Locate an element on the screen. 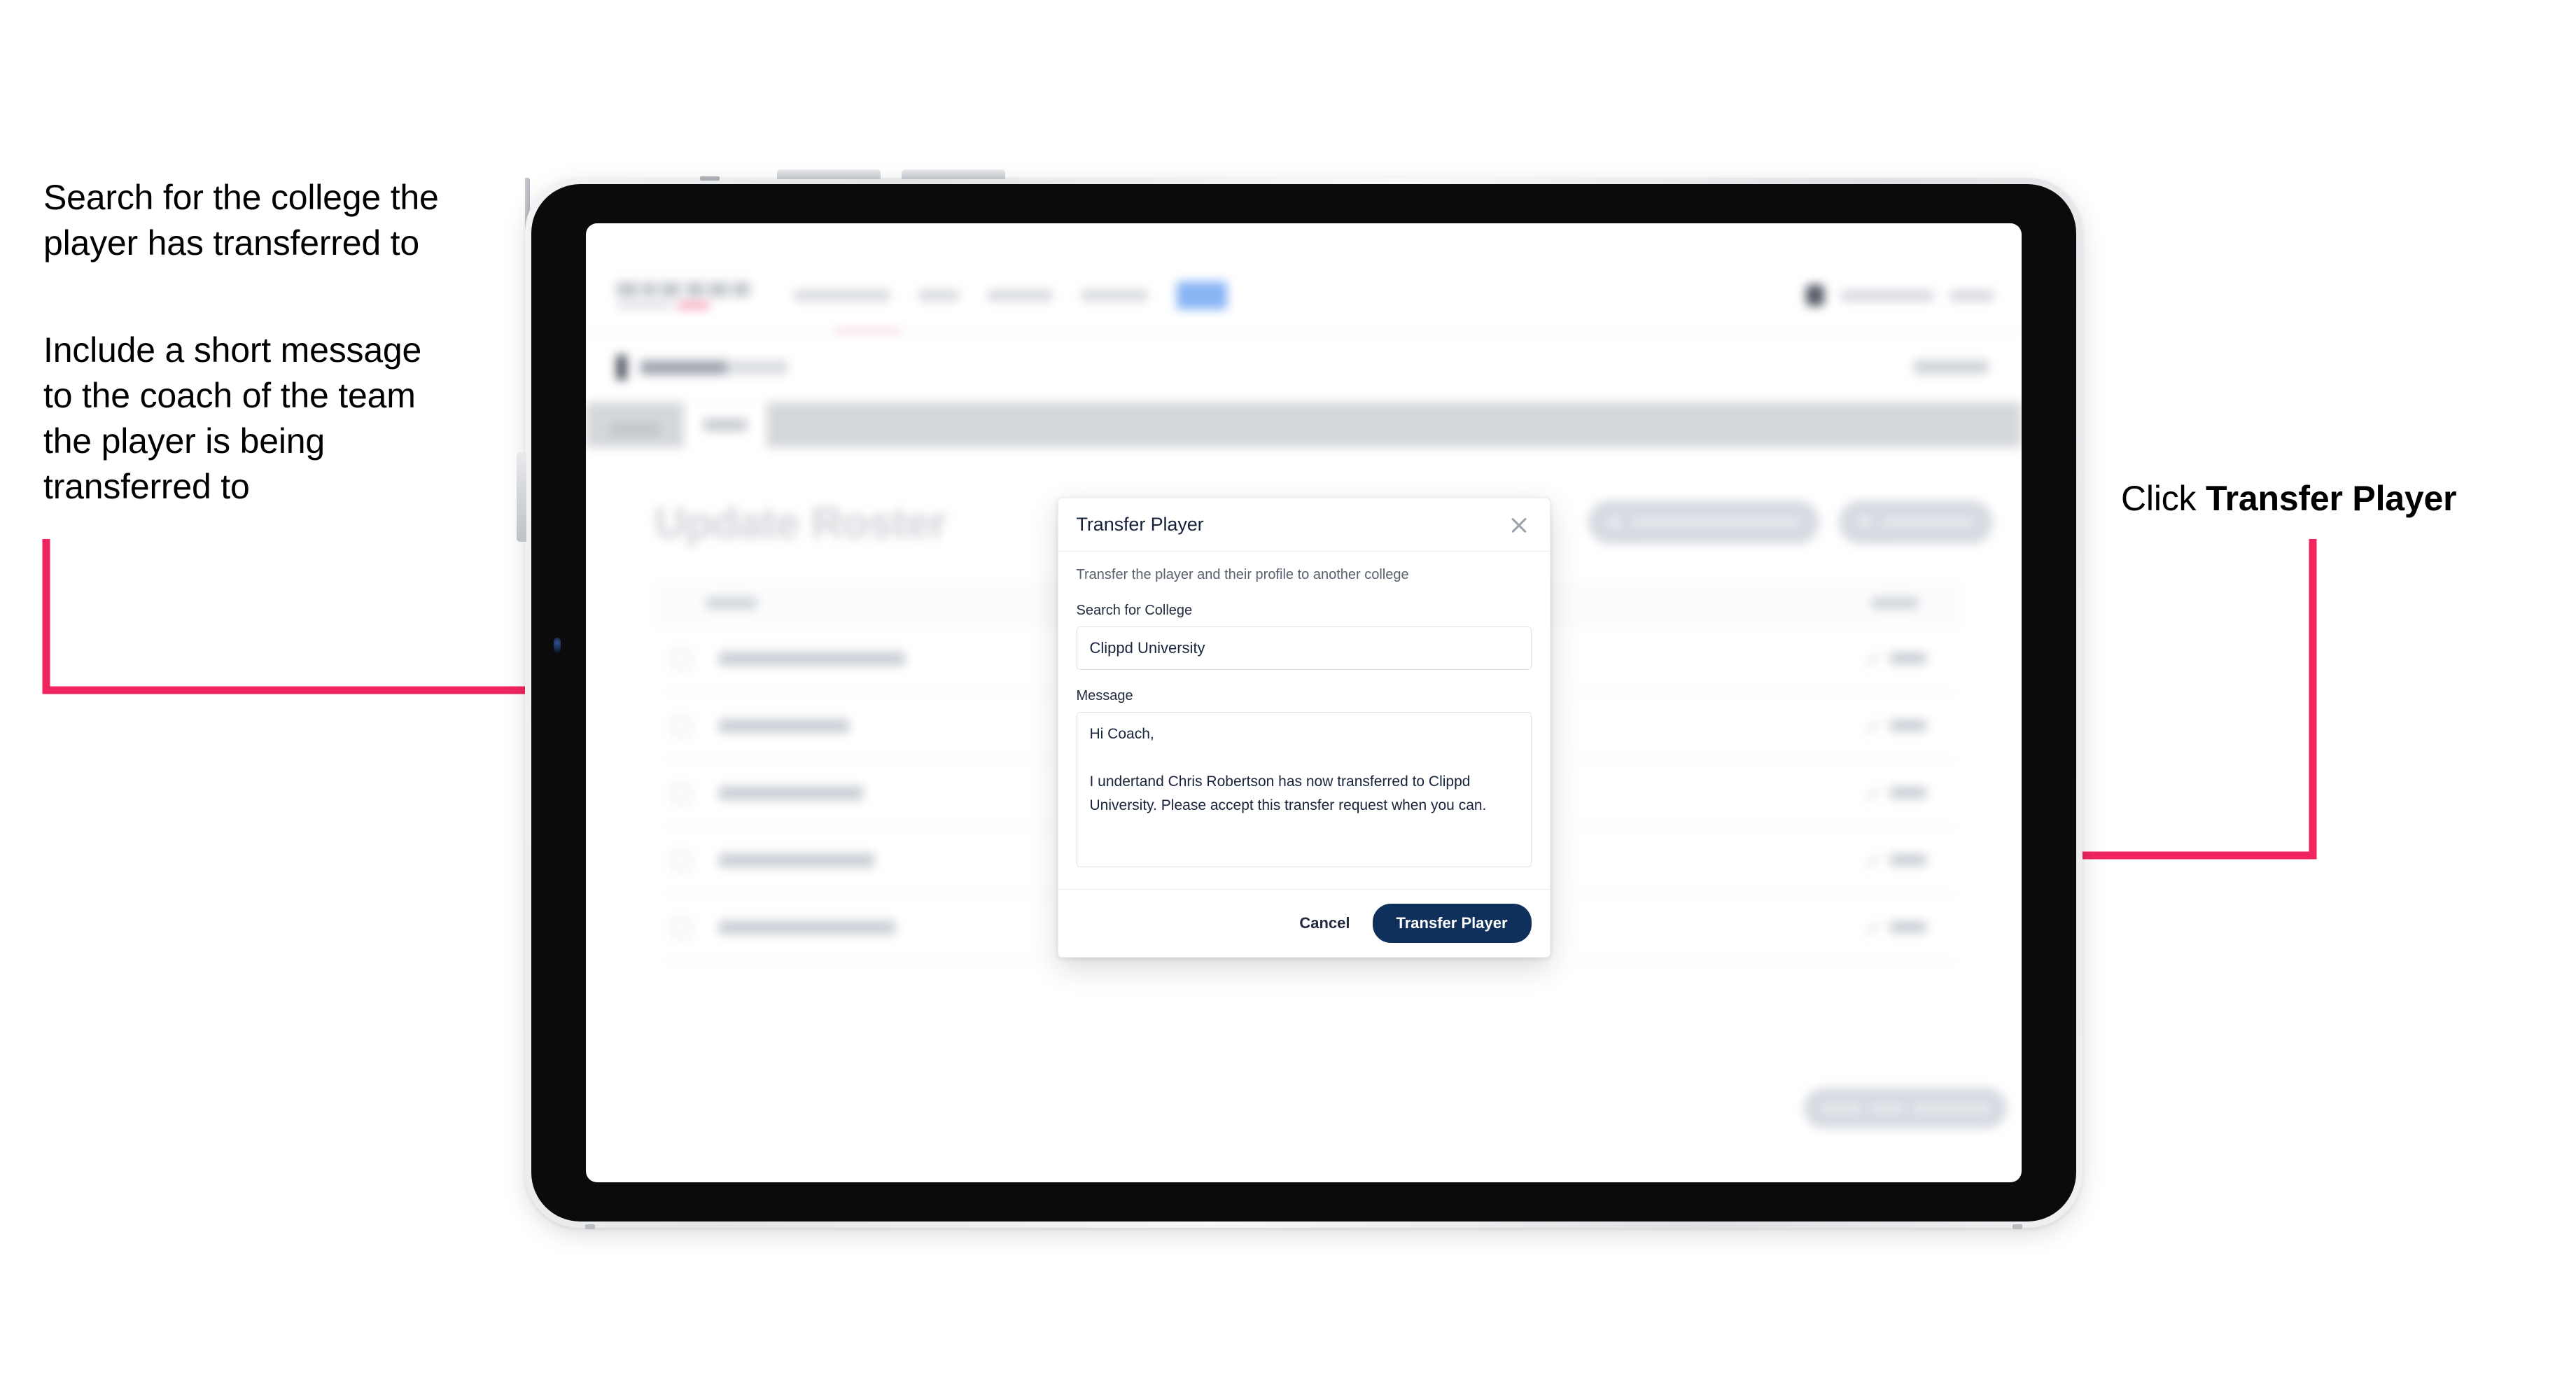 This screenshot has width=2576, height=1386. annotation-right-prefix: Click is located at coordinates (2163, 498).